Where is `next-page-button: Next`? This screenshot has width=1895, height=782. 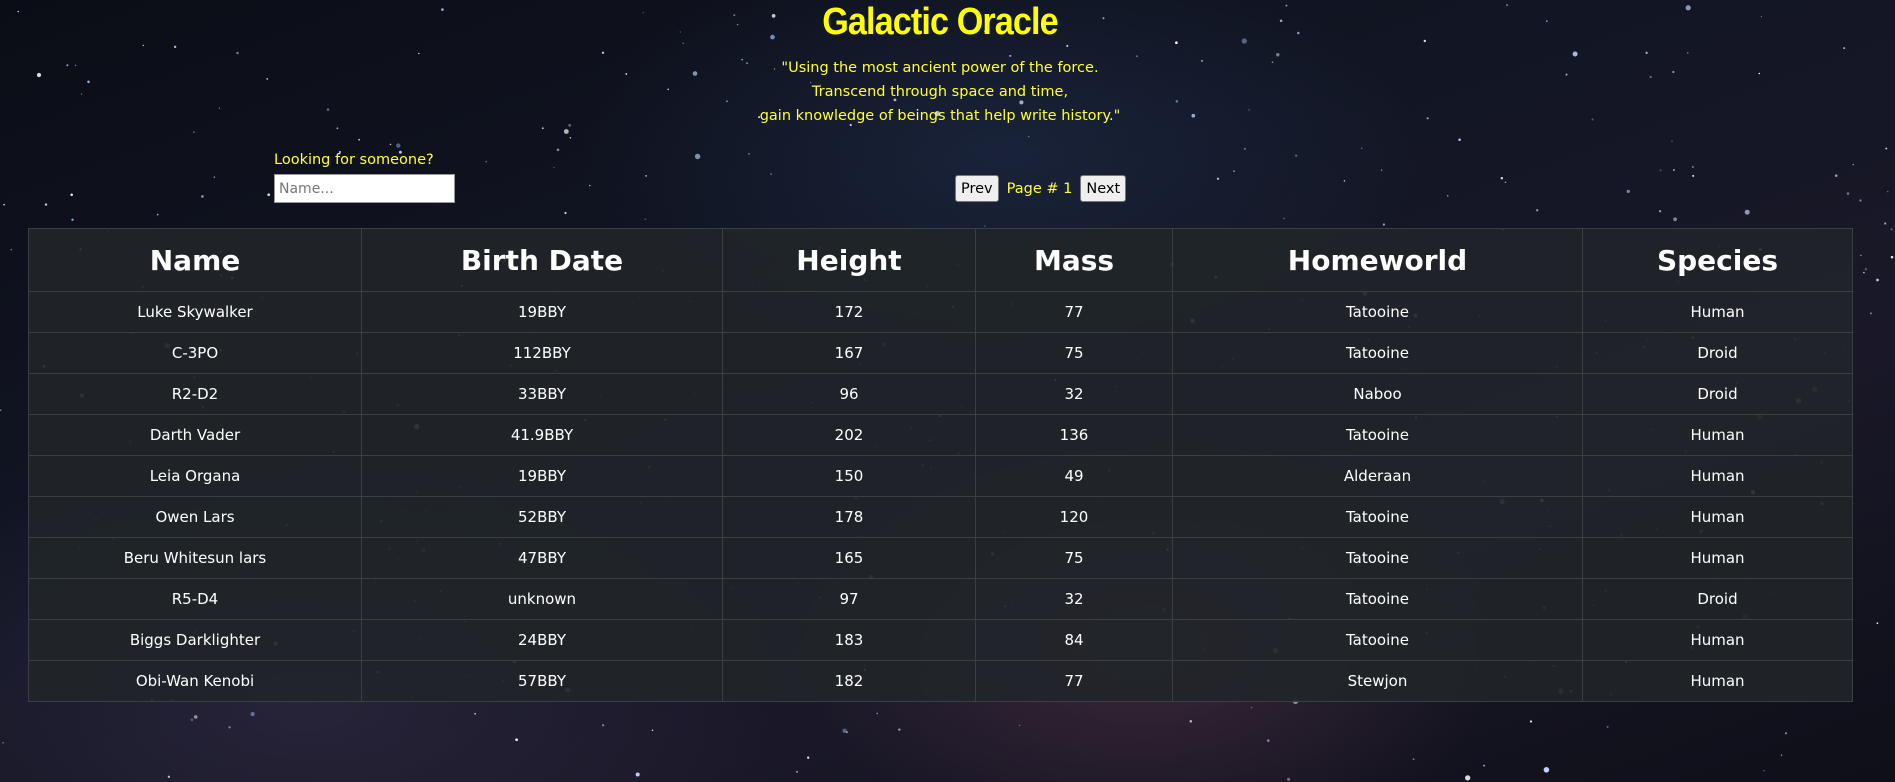
next-page-button: Next is located at coordinates (1103, 188).